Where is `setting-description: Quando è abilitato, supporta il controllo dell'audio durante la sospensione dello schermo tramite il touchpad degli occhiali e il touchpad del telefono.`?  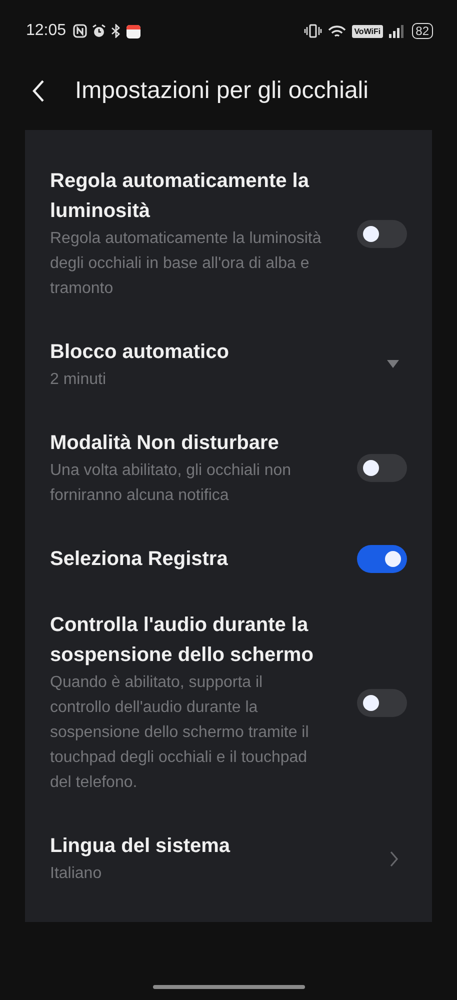
setting-description: Quando è abilitato, supporta il controllo dell'audio durante la sospensione dello schermo tramite il touchpad degli occhiali e il touchpad del telefono. is located at coordinates (180, 733).